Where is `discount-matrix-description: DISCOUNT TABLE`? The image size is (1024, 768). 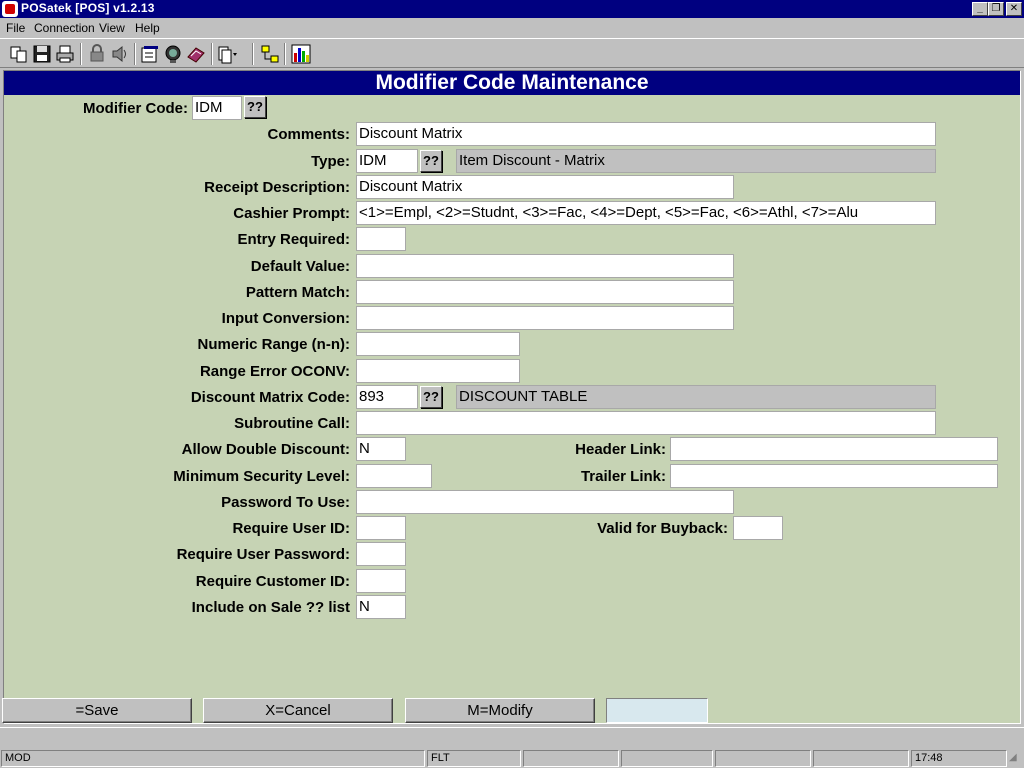 discount-matrix-description: DISCOUNT TABLE is located at coordinates (696, 397).